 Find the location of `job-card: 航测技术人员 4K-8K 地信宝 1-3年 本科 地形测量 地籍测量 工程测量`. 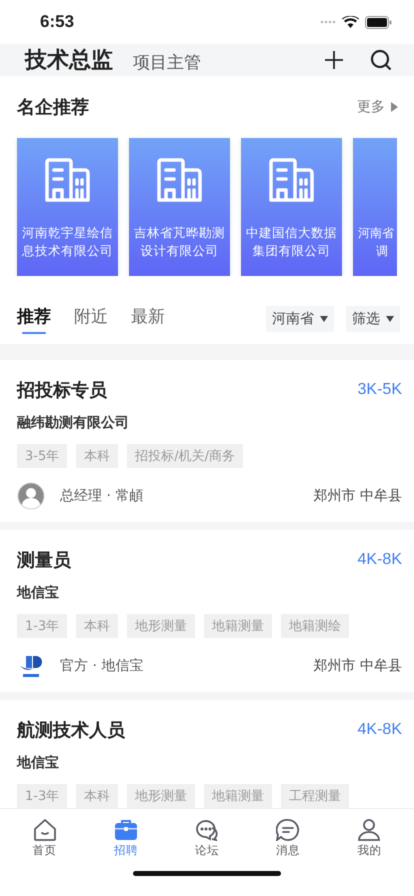

job-card: 航测技术人员 4K-8K 地信宝 1-3年 本科 地形测量 地籍测量 工程测量 is located at coordinates (207, 754).